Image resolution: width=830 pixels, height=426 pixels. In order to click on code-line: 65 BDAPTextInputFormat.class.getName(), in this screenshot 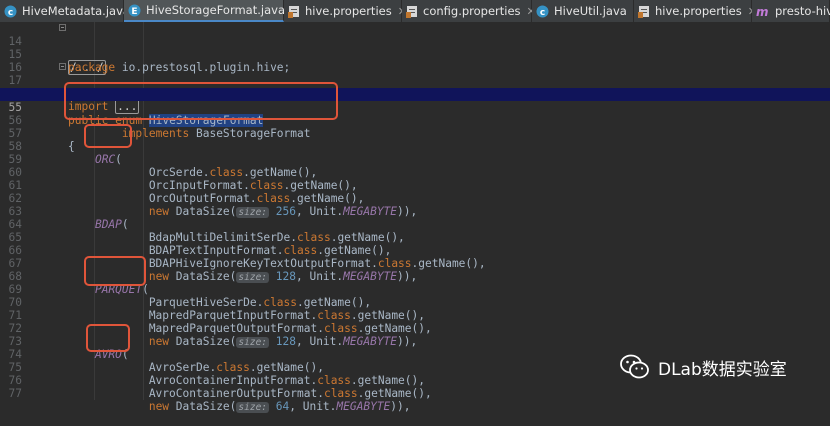, I will do `click(415, 237)`.